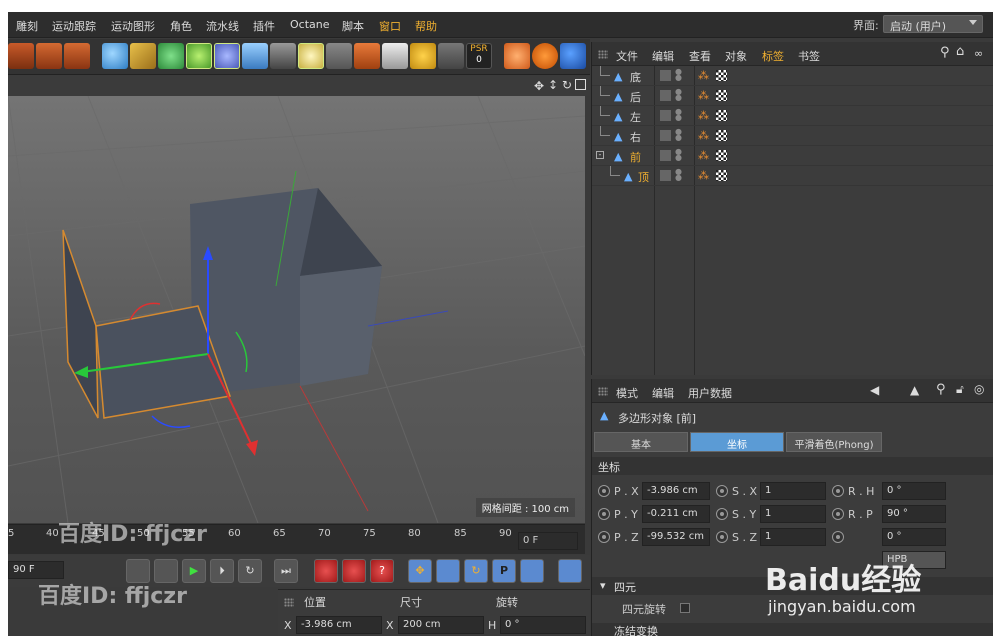 The height and width of the screenshot is (641, 1000). Describe the element at coordinates (115, 56) in the screenshot. I see `cube-icon` at that location.